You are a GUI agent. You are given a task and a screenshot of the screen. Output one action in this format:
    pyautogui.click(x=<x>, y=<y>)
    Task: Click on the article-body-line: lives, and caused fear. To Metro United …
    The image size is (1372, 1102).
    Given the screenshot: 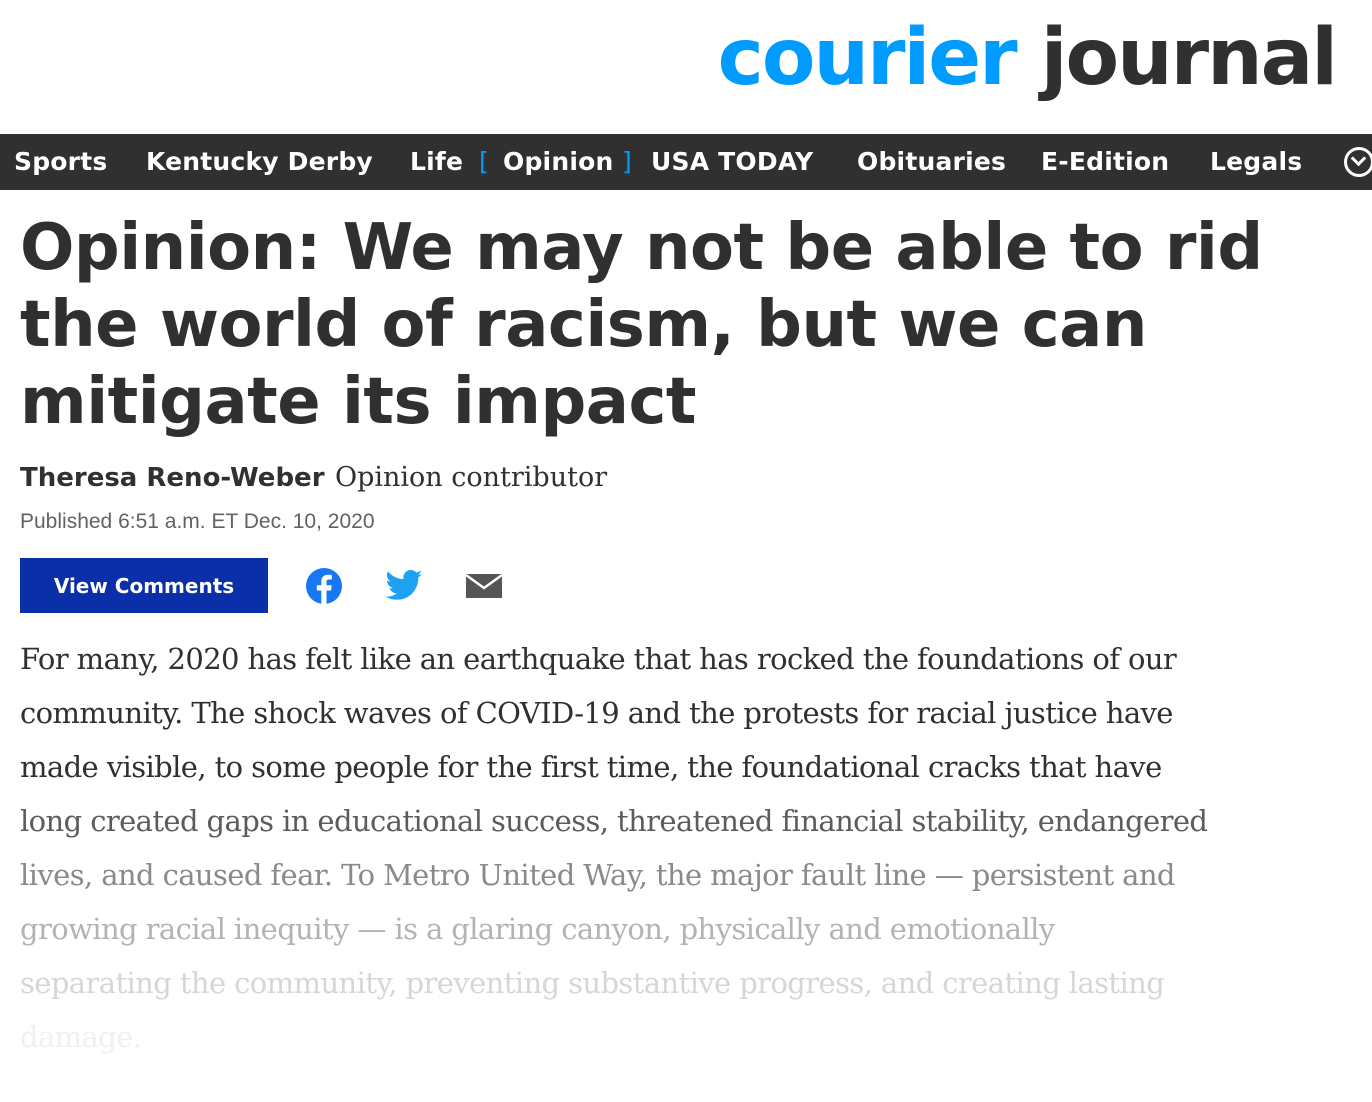 What is the action you would take?
    pyautogui.click(x=597, y=875)
    